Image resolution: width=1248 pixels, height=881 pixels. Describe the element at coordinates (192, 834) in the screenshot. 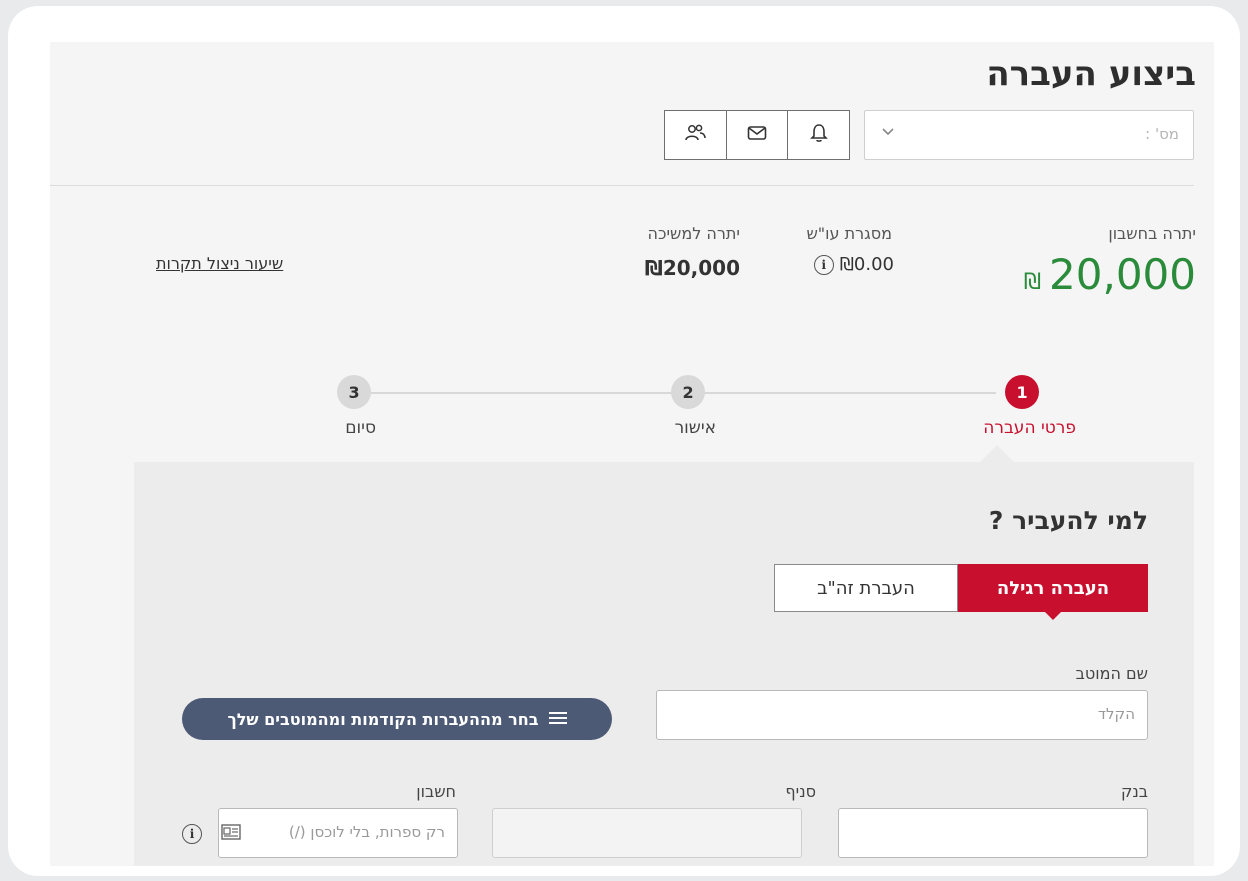

I see `account-info-icon: i` at that location.